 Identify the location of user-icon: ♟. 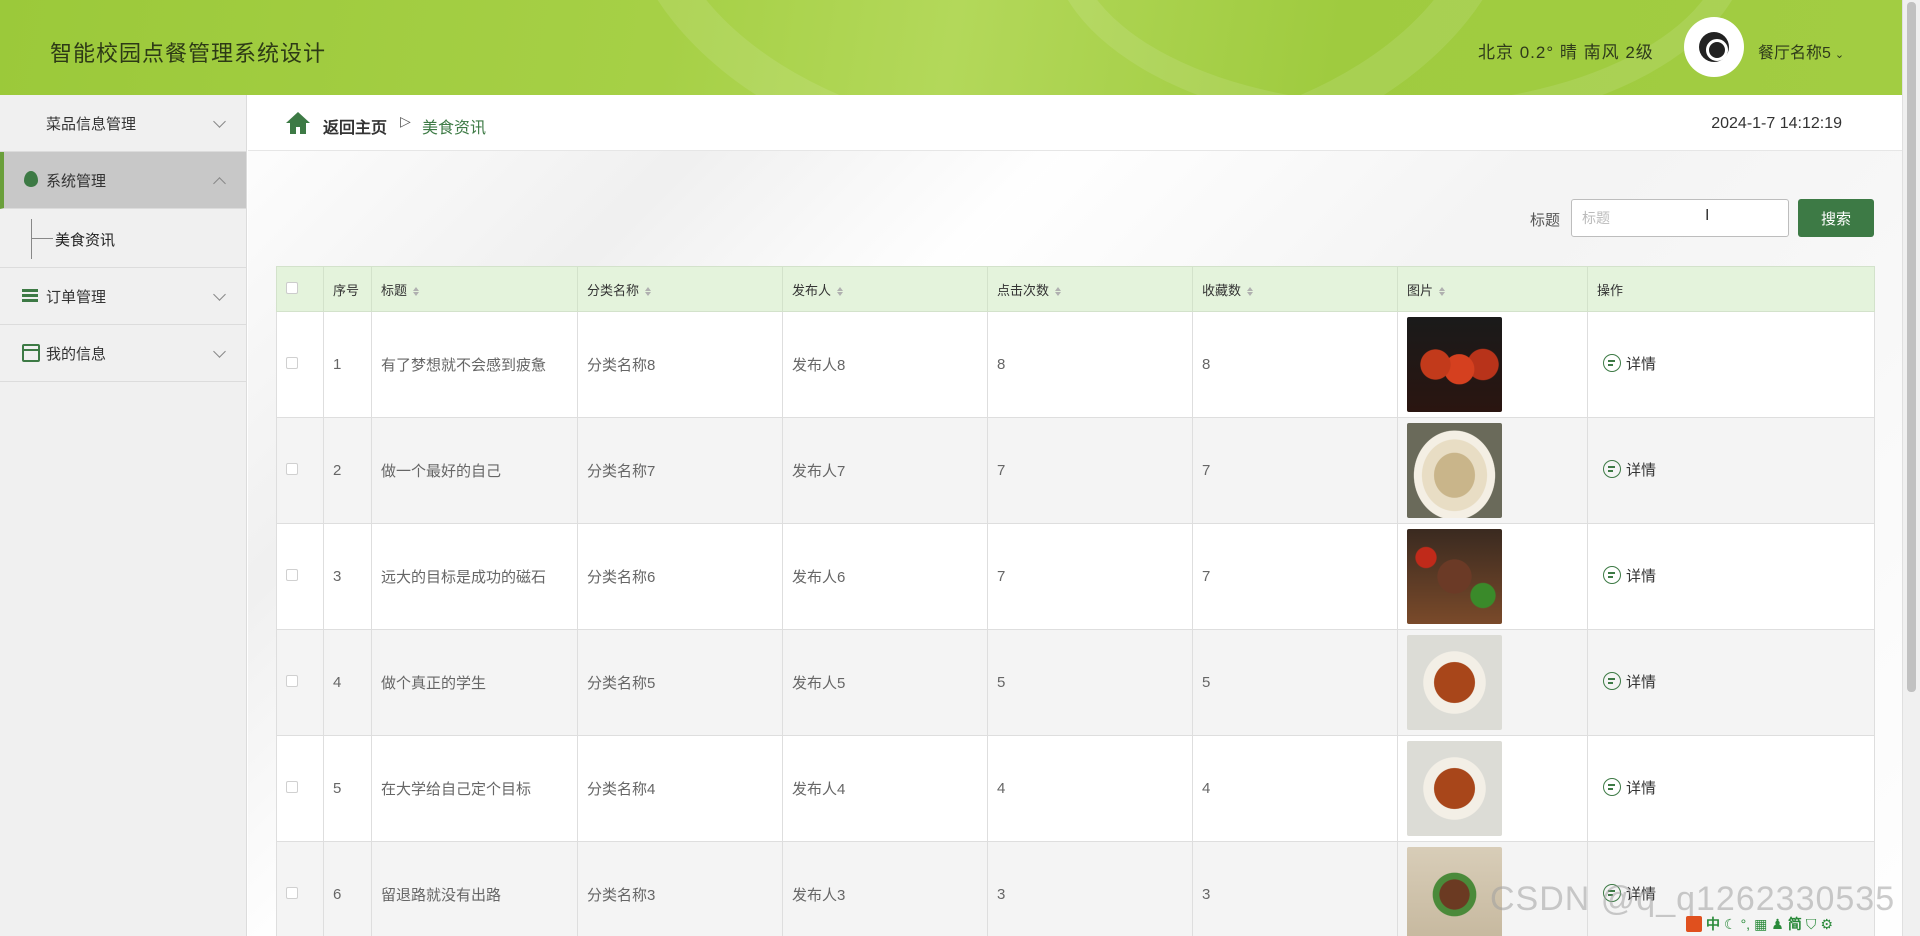
(1777, 924).